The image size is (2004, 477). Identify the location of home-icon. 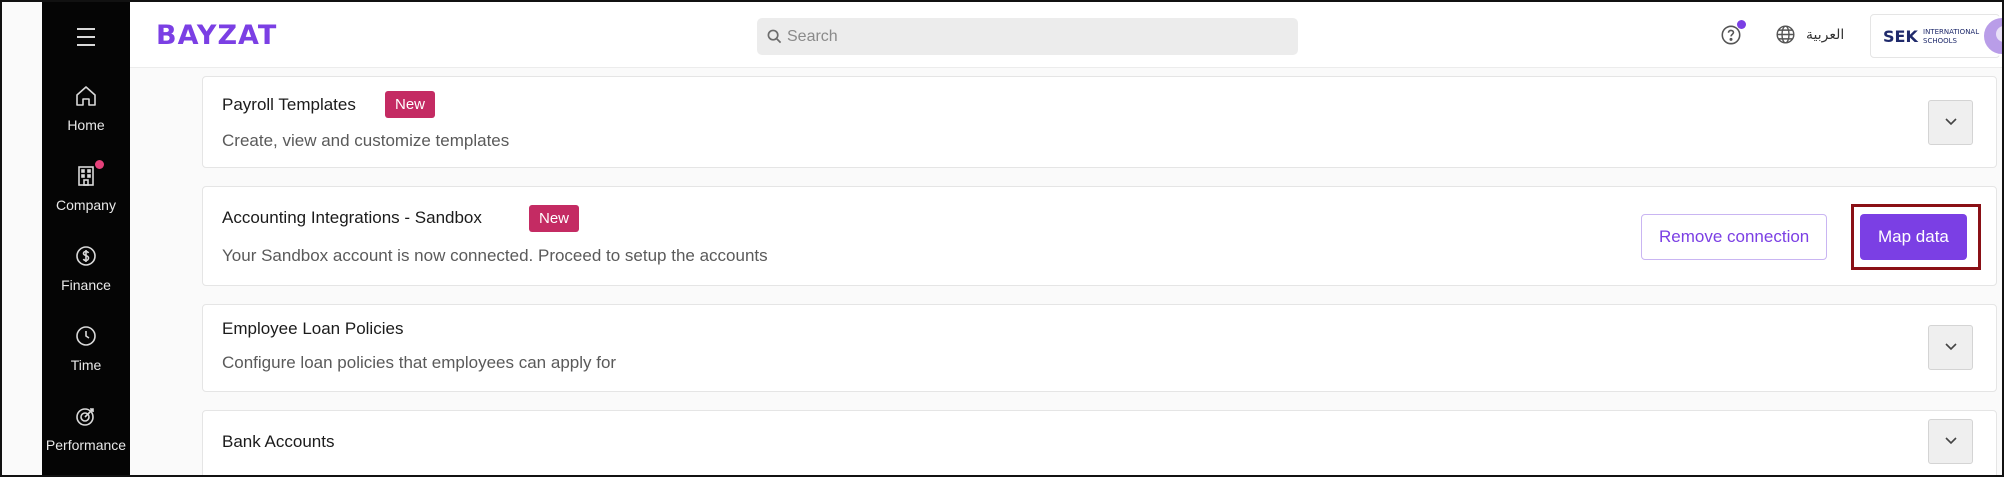
(86, 96).